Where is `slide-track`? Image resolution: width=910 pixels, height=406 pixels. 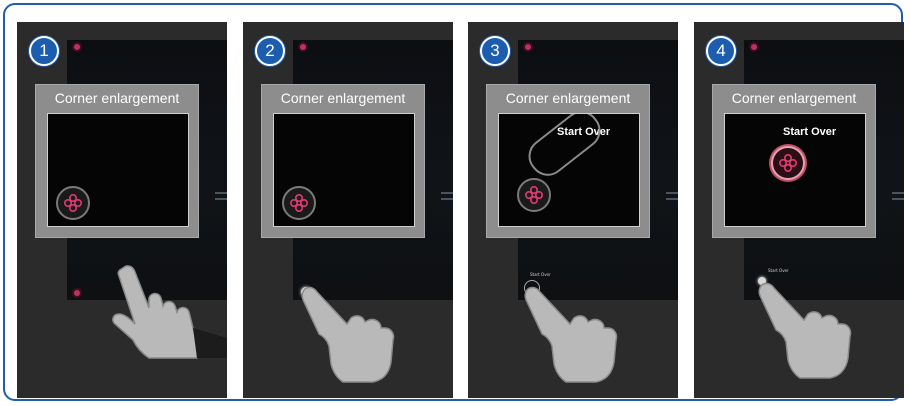 slide-track is located at coordinates (564, 148).